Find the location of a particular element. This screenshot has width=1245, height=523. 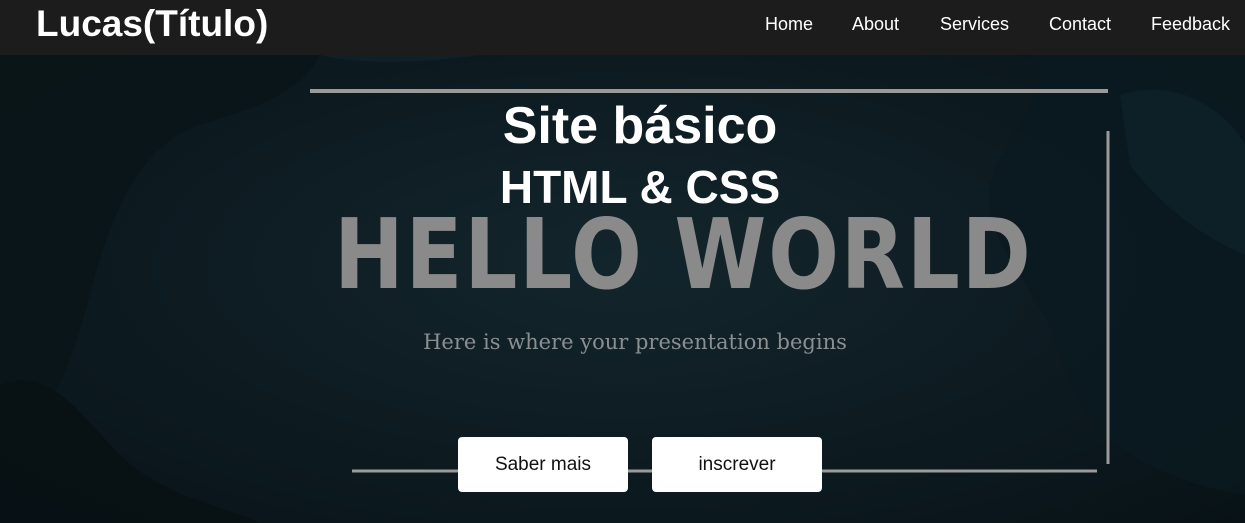

nav-link-home: Home is located at coordinates (789, 24).